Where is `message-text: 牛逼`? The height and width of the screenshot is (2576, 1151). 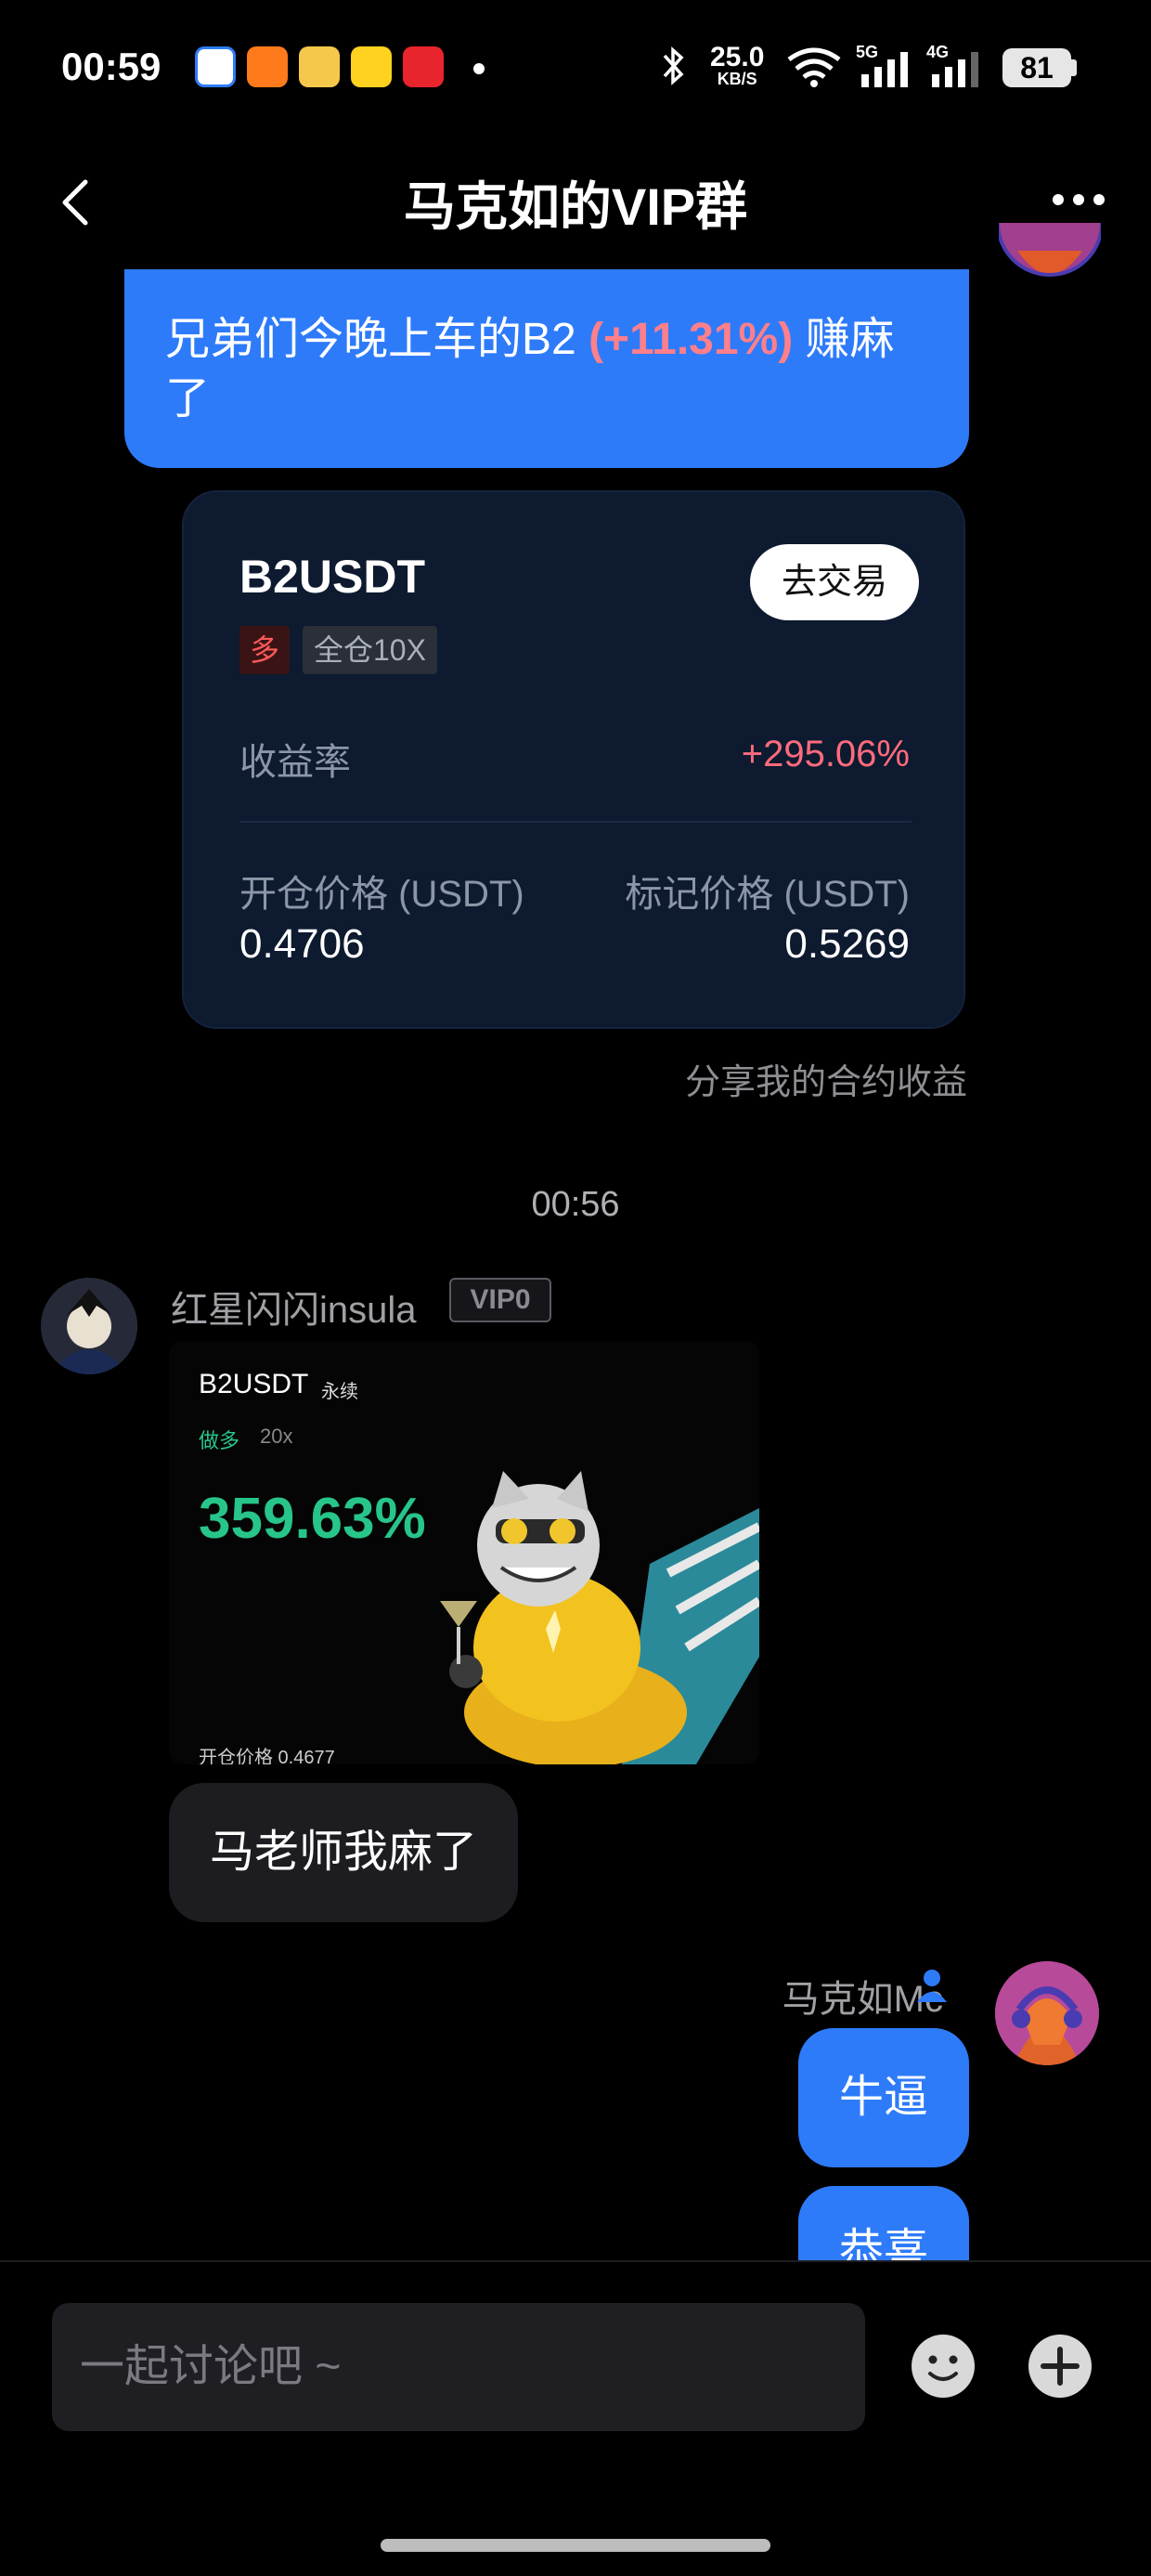 message-text: 牛逼 is located at coordinates (883, 2097).